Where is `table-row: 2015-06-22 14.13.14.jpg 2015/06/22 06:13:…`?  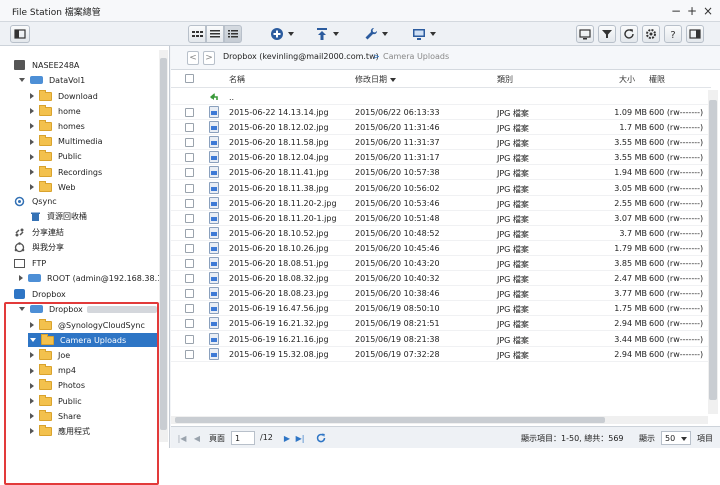
table-row: 2015-06-22 14.13.14.jpg 2015/06/22 06:13:… is located at coordinates (441, 112).